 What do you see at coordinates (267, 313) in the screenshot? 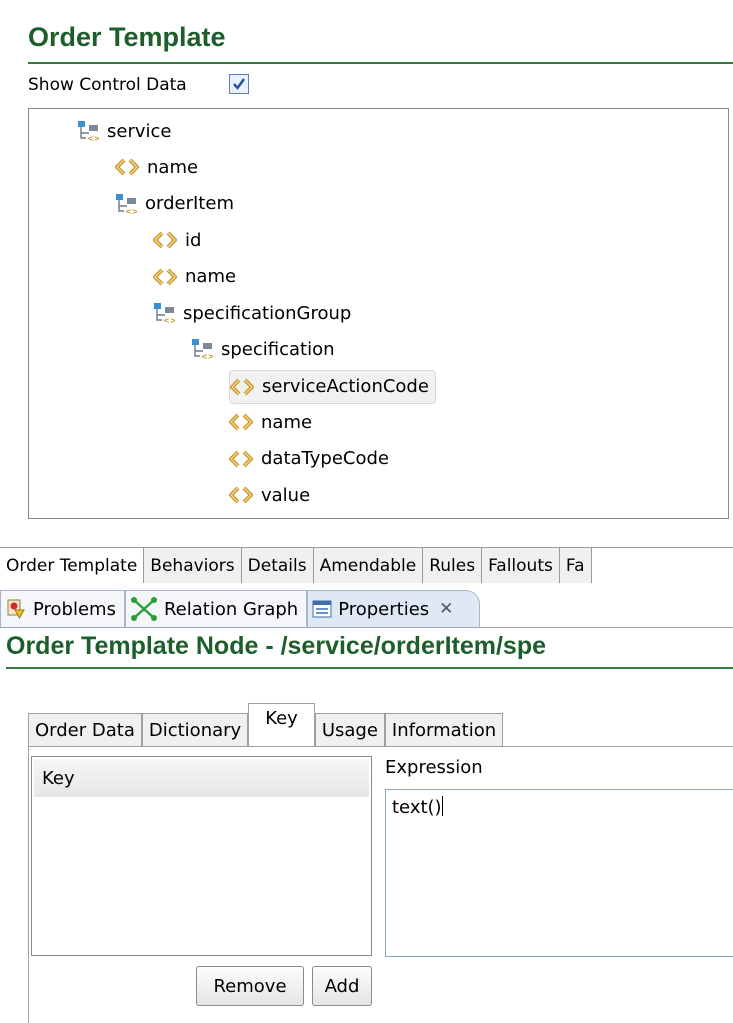
I see `tree-node-label: specificationGroup` at bounding box center [267, 313].